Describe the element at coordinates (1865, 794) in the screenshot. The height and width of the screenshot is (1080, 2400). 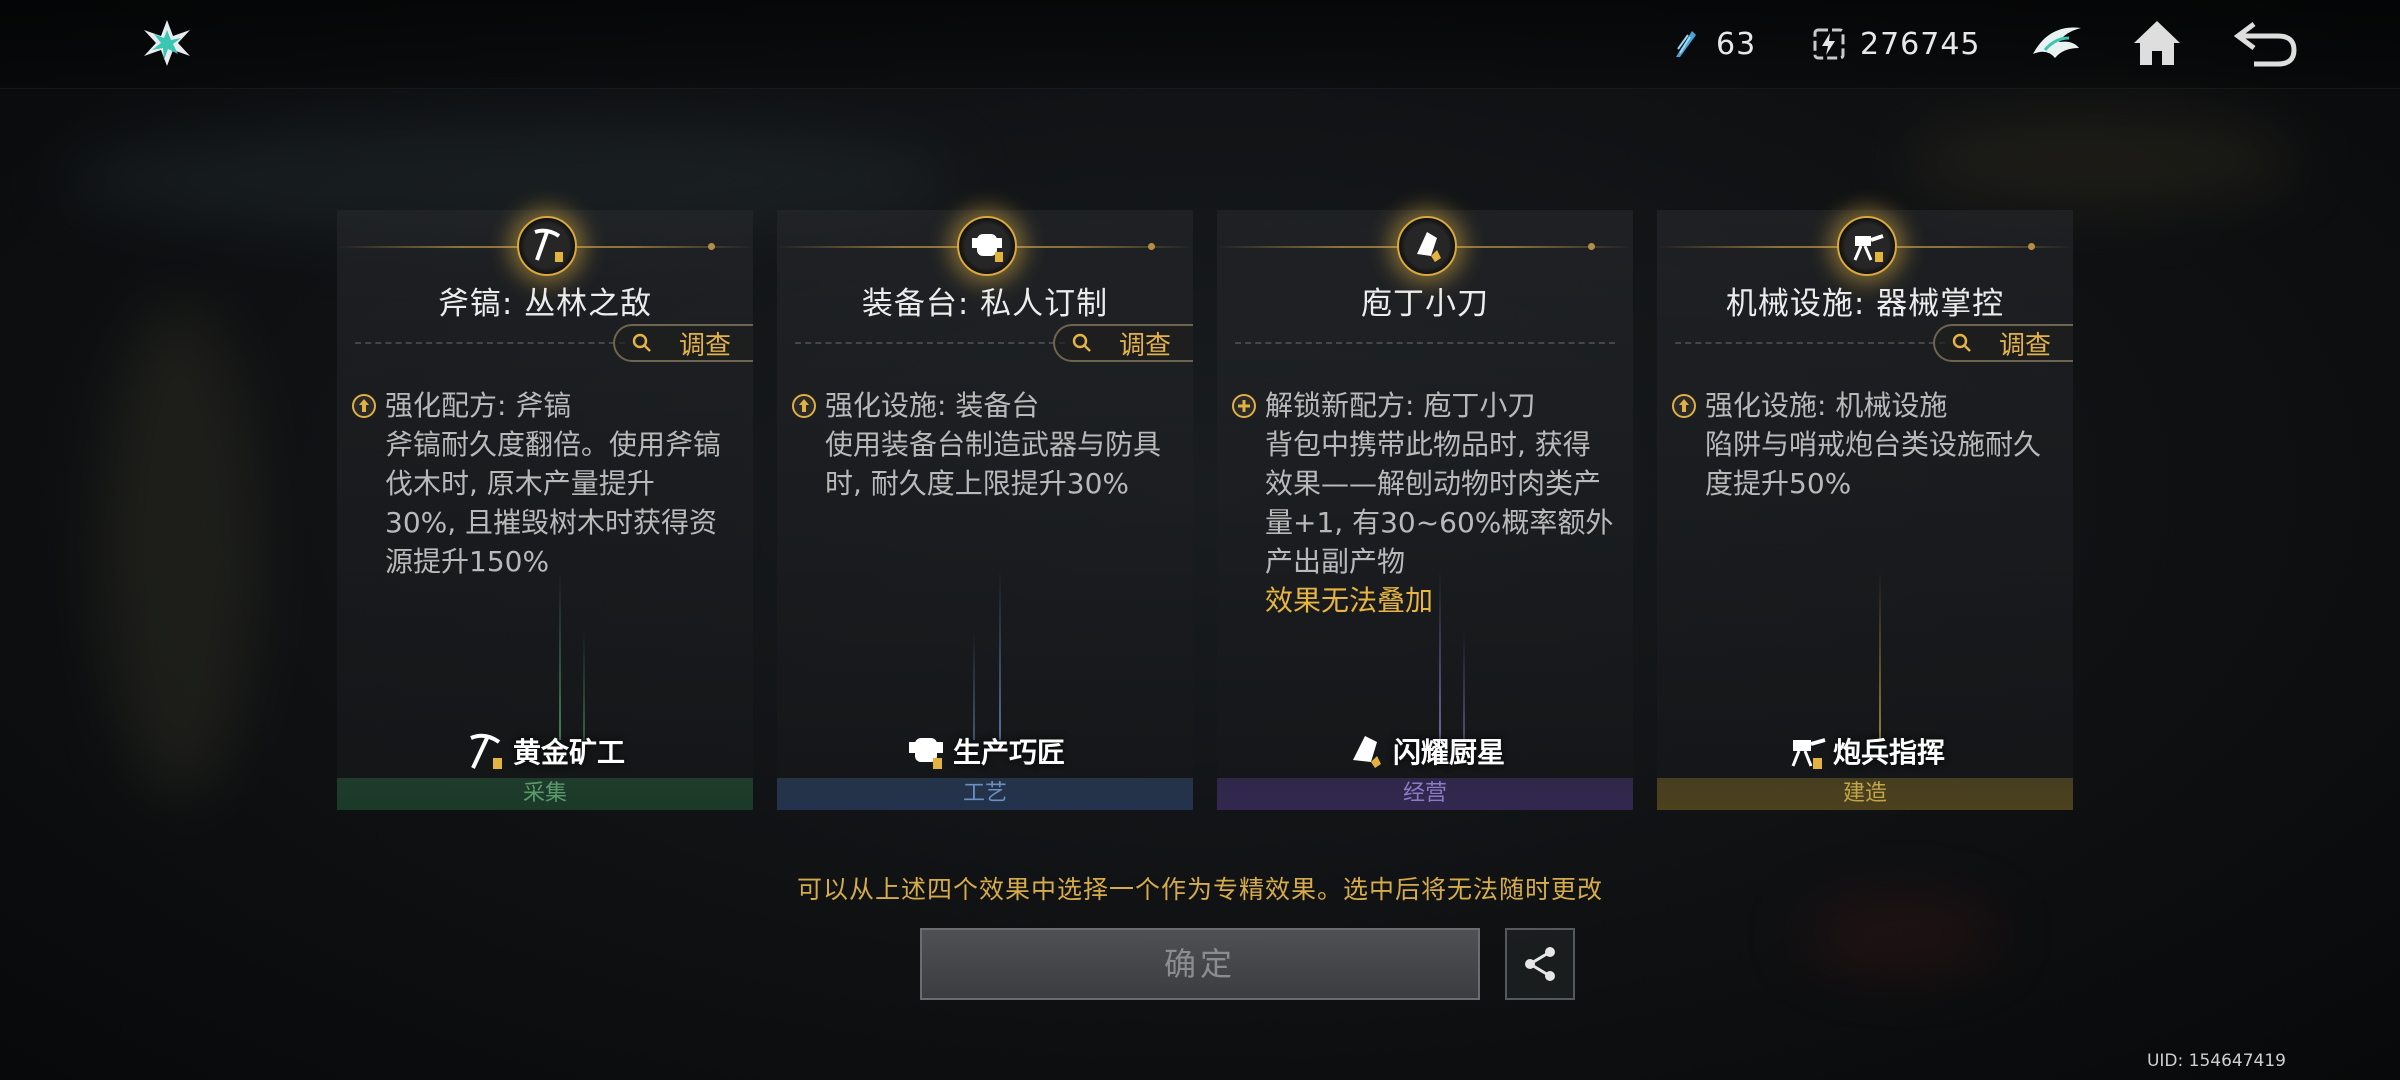
I see `category-label: 建造` at that location.